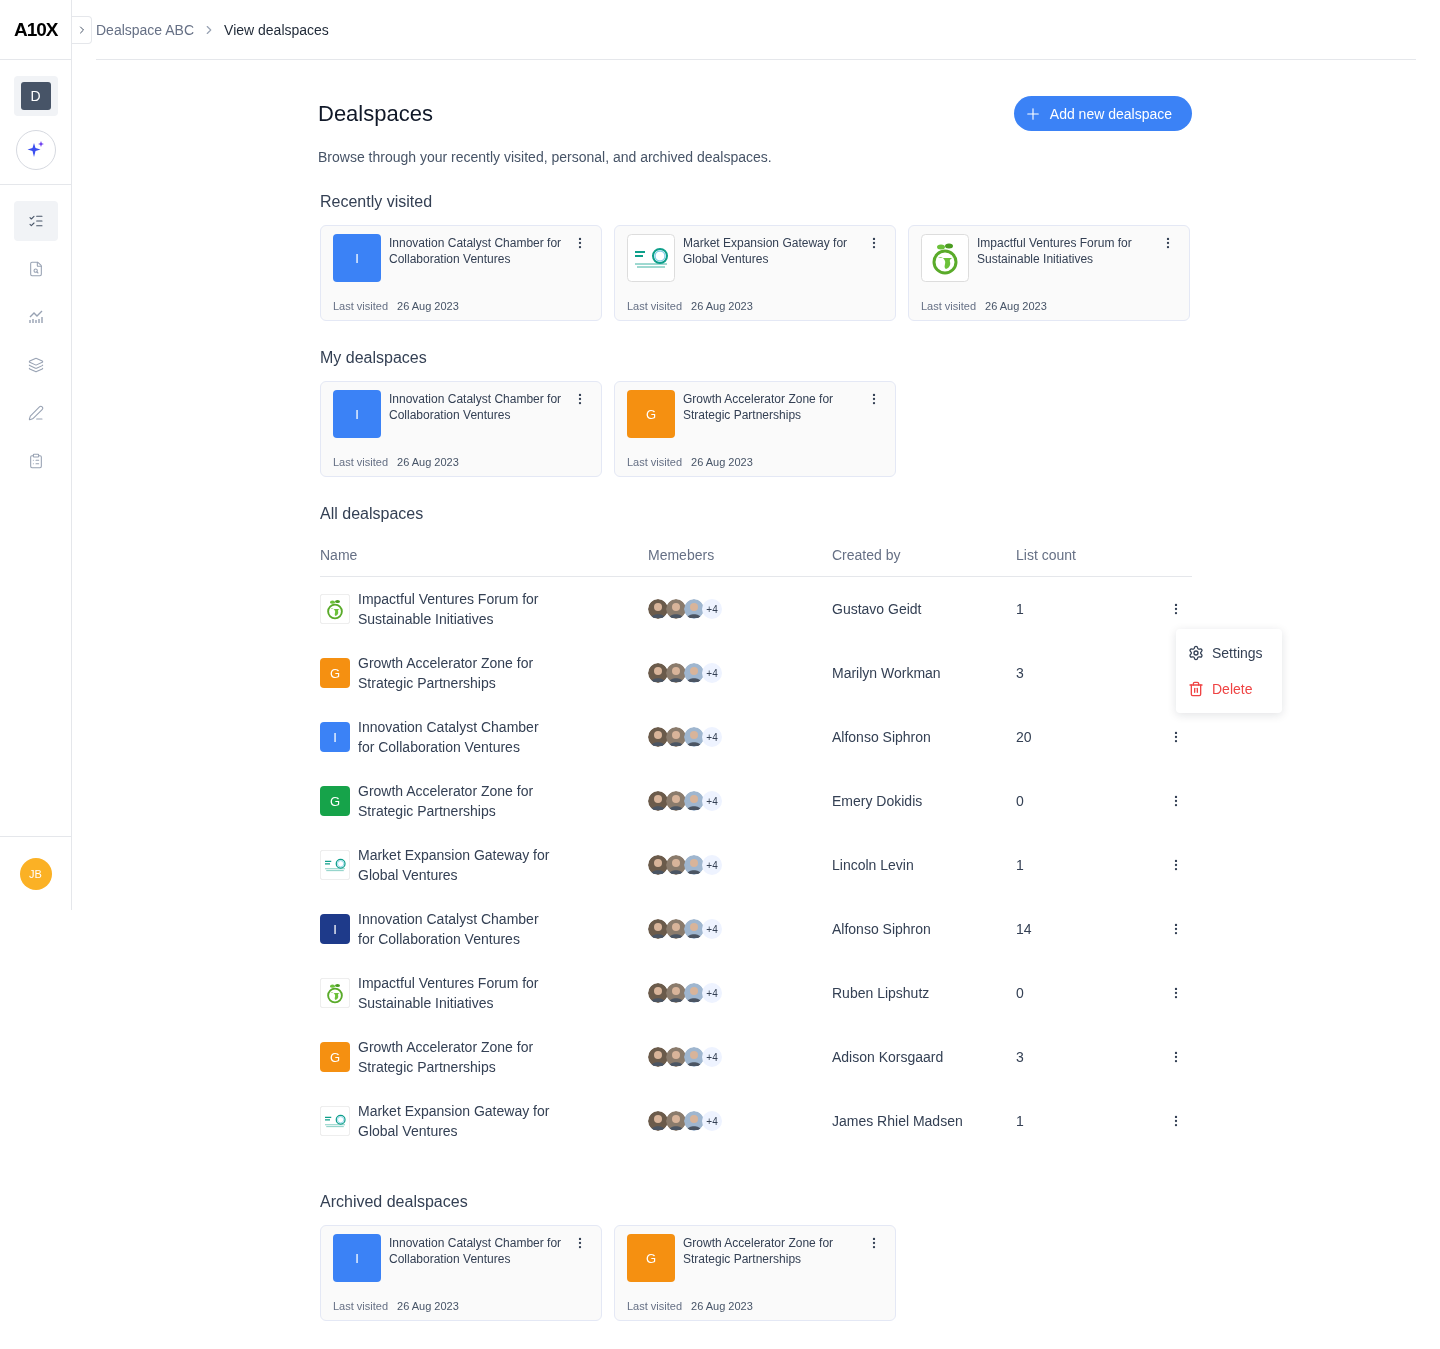  Describe the element at coordinates (877, 609) in the screenshot. I see `creator-name: Gustavo Geidt` at that location.